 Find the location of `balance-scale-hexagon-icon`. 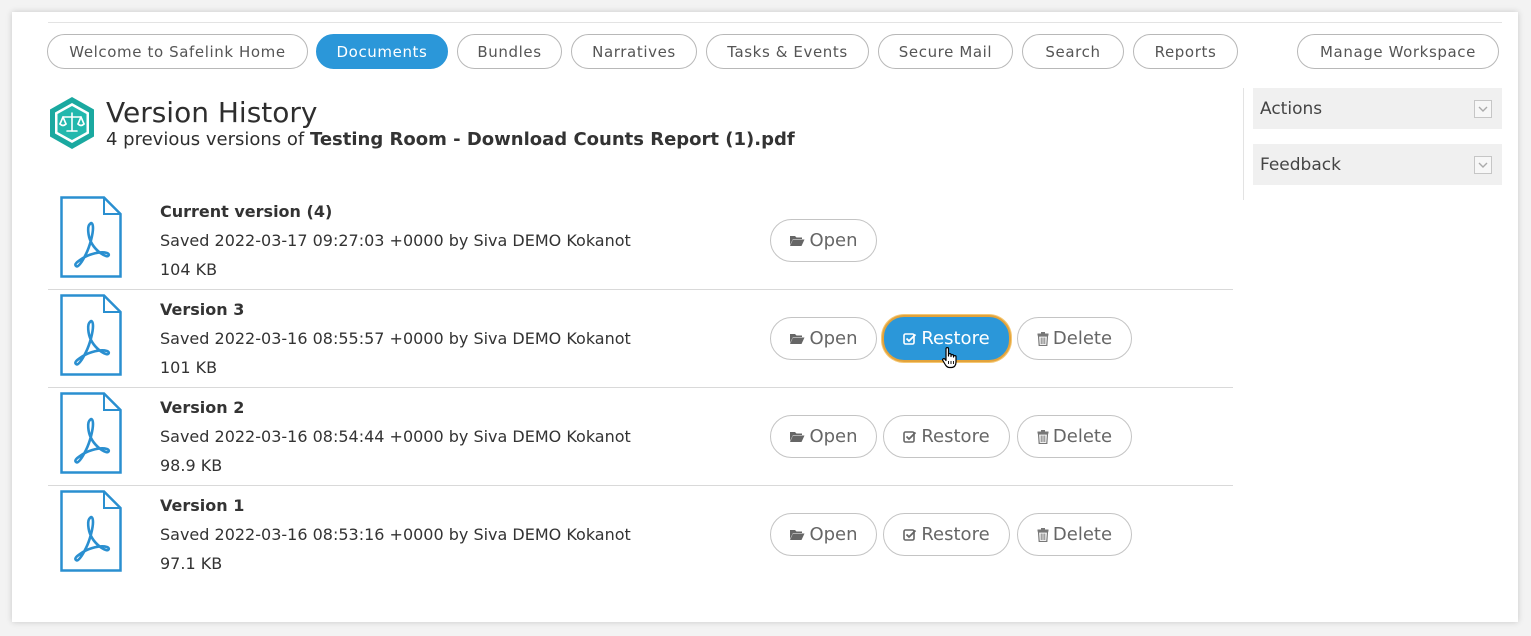

balance-scale-hexagon-icon is located at coordinates (72, 123).